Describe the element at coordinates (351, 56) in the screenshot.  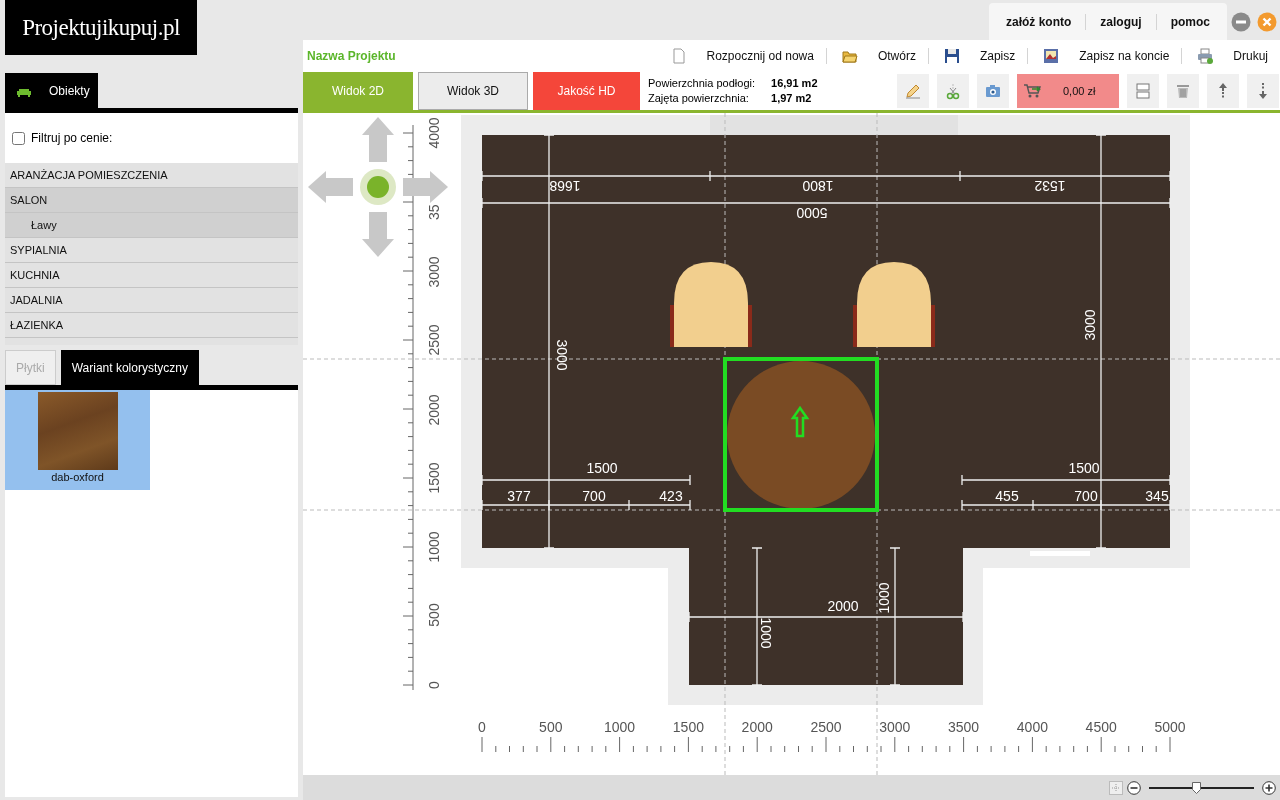
I see `project-name: Nazwa Projektu` at that location.